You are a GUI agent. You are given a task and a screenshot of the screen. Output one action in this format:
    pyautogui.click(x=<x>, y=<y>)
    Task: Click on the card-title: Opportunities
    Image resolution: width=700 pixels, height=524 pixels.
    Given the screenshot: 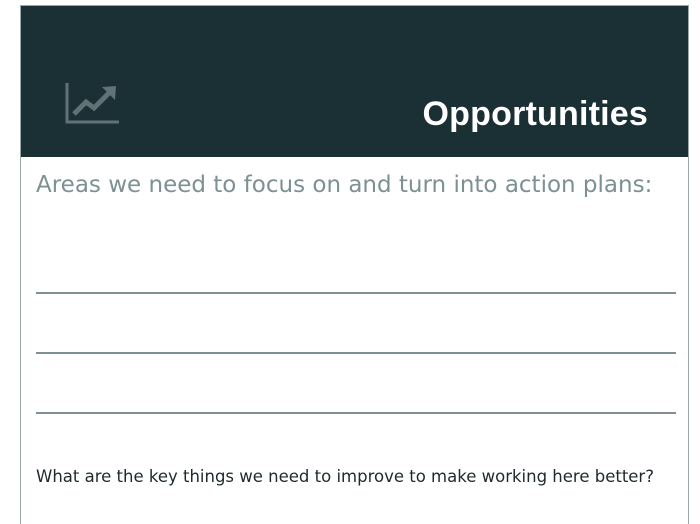 What is the action you would take?
    pyautogui.click(x=535, y=114)
    